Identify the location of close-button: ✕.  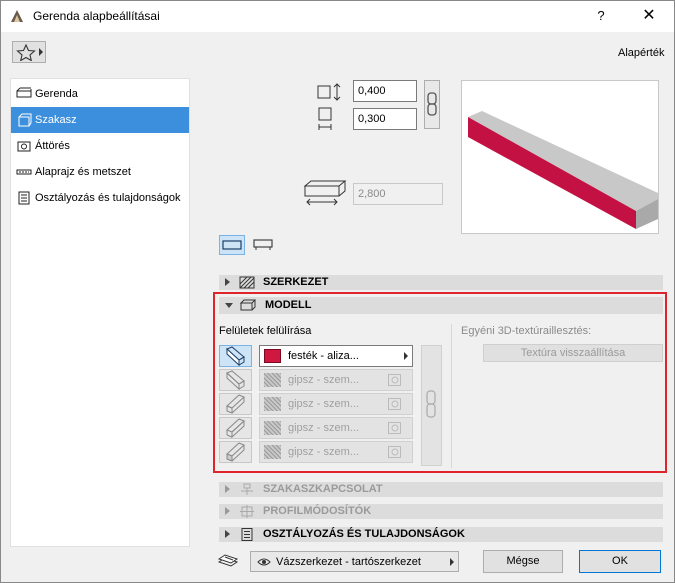
(649, 16).